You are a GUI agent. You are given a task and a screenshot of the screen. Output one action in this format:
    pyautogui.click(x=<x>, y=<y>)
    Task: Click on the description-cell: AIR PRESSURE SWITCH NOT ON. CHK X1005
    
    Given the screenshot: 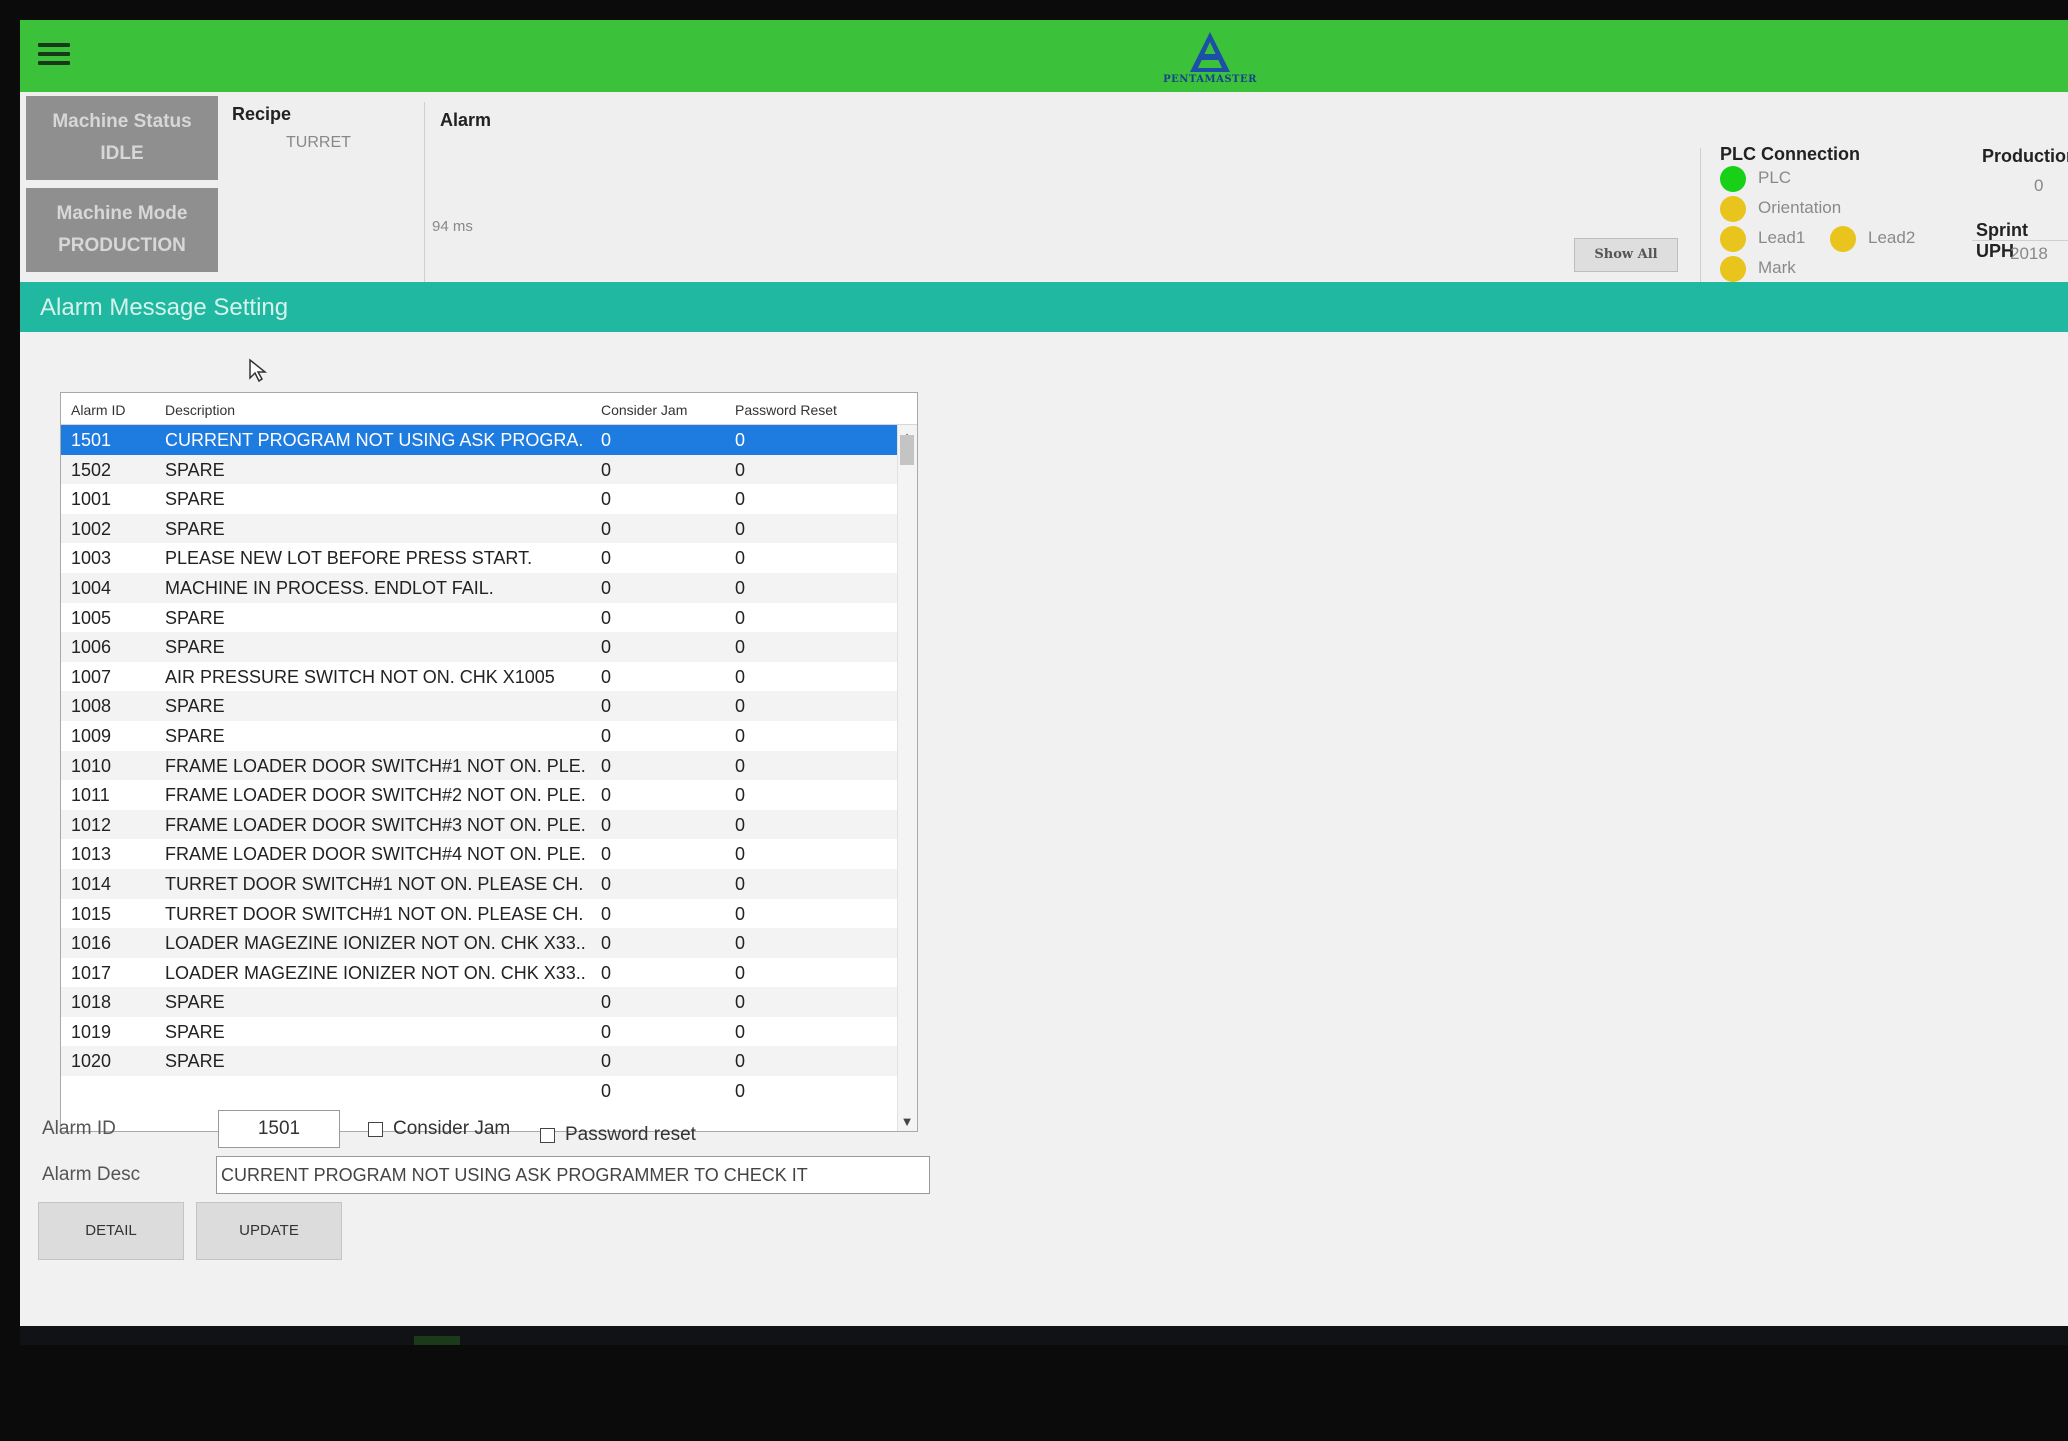 What is the action you would take?
    pyautogui.click(x=360, y=676)
    